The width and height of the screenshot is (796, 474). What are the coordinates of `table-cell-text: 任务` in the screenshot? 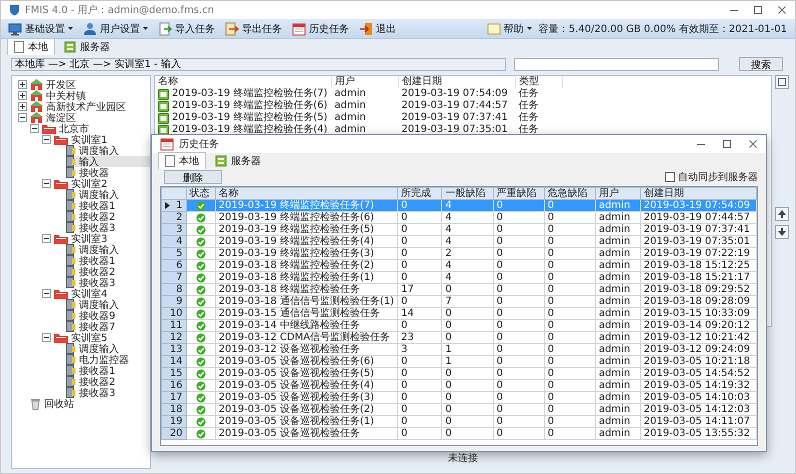 It's located at (529, 118).